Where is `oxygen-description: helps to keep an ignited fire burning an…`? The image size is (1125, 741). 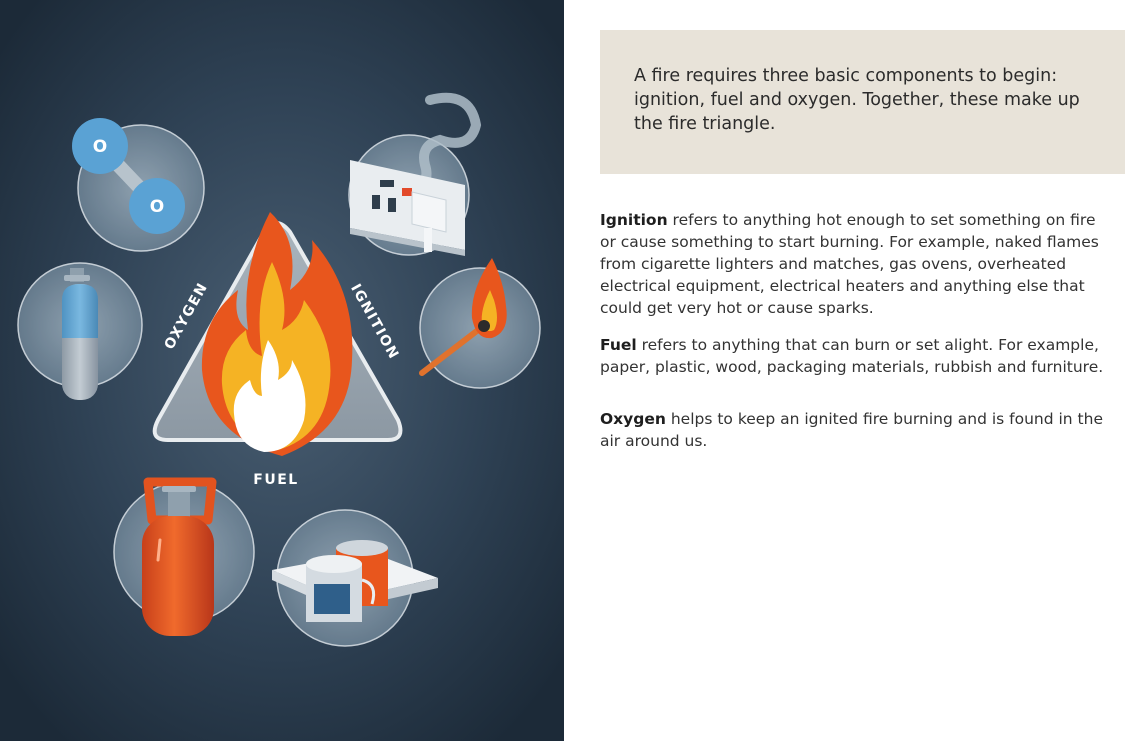
oxygen-description: helps to keep an ignited fire burning an… is located at coordinates (851, 430).